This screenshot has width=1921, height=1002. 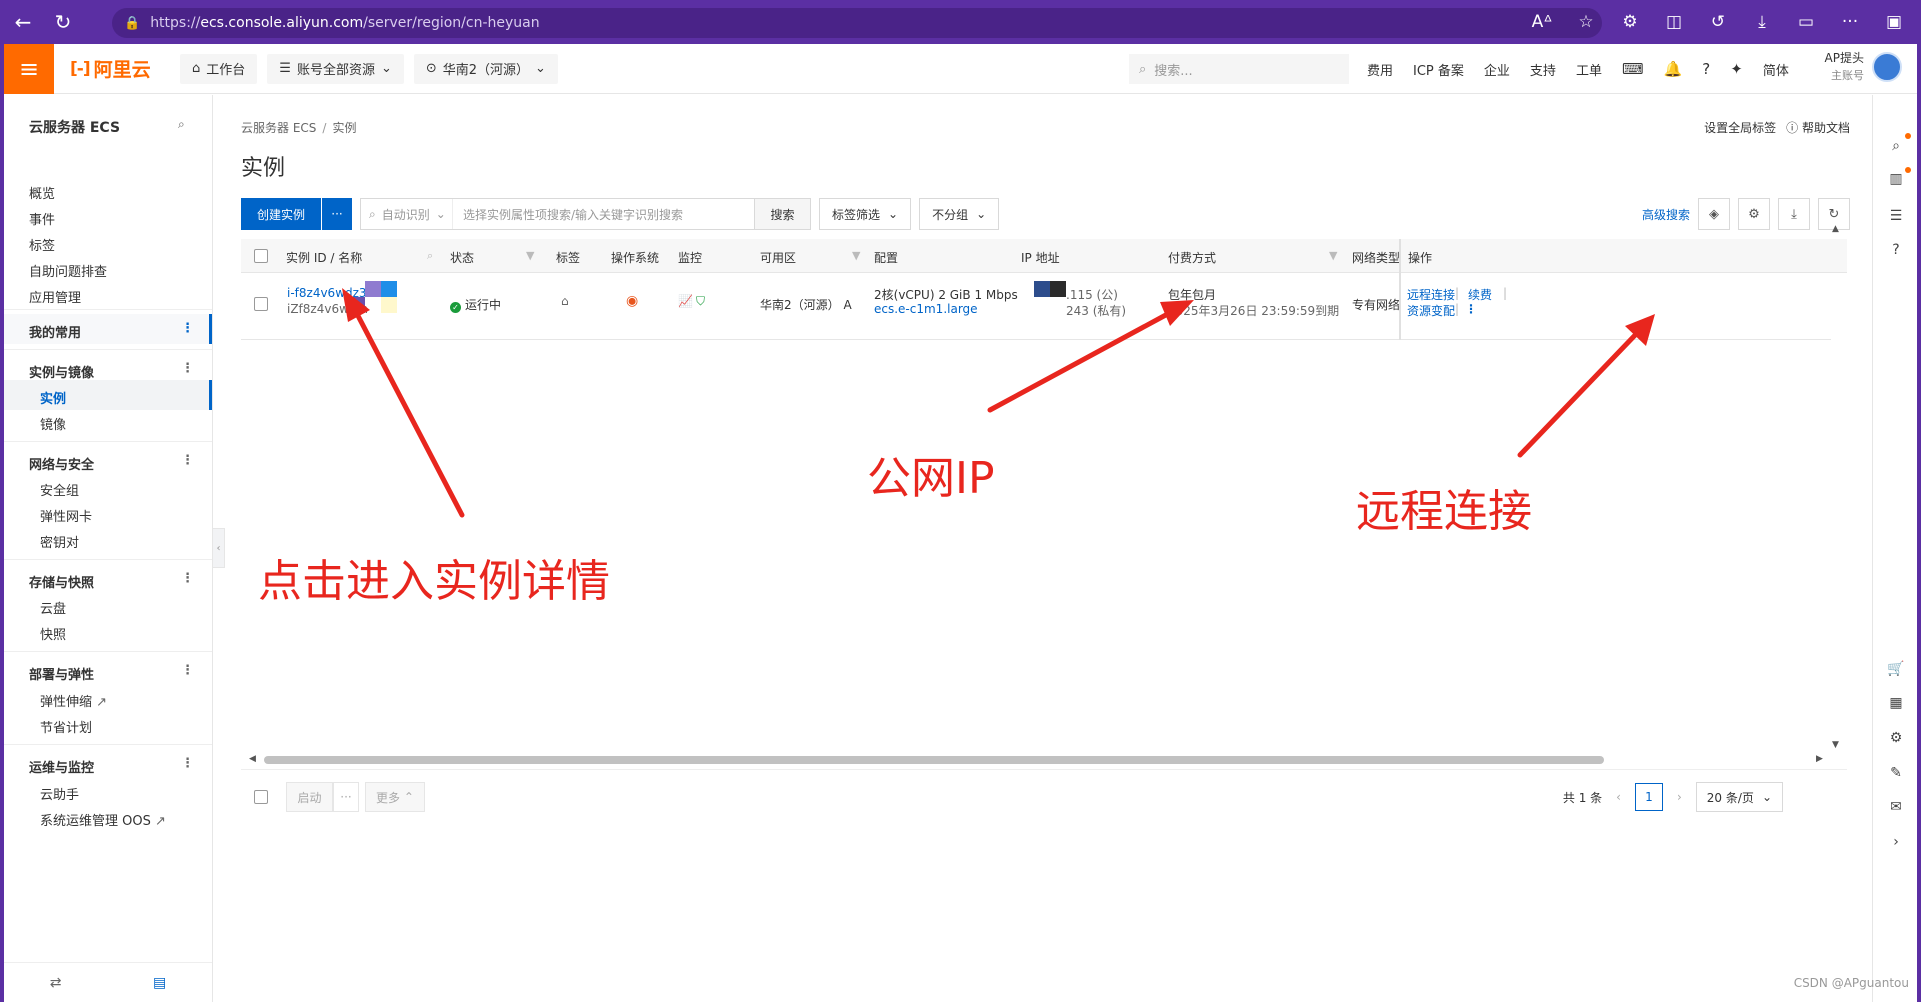 What do you see at coordinates (1736, 69) in the screenshot?
I see `ai-assistant-icon: ✦` at bounding box center [1736, 69].